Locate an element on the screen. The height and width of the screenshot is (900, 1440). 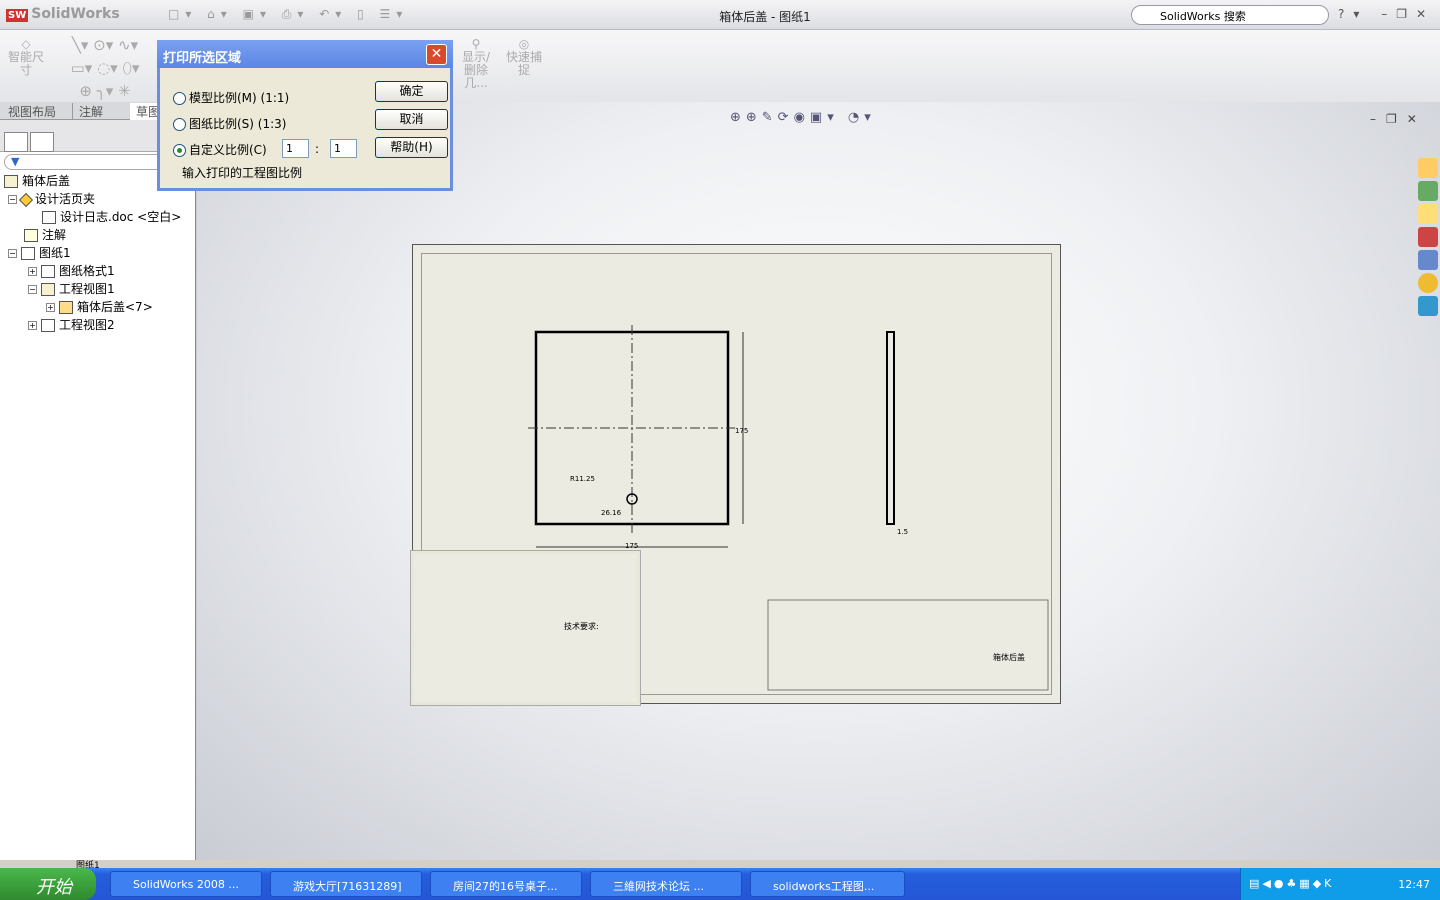
clock: 12:47 is located at coordinates (1414, 884).